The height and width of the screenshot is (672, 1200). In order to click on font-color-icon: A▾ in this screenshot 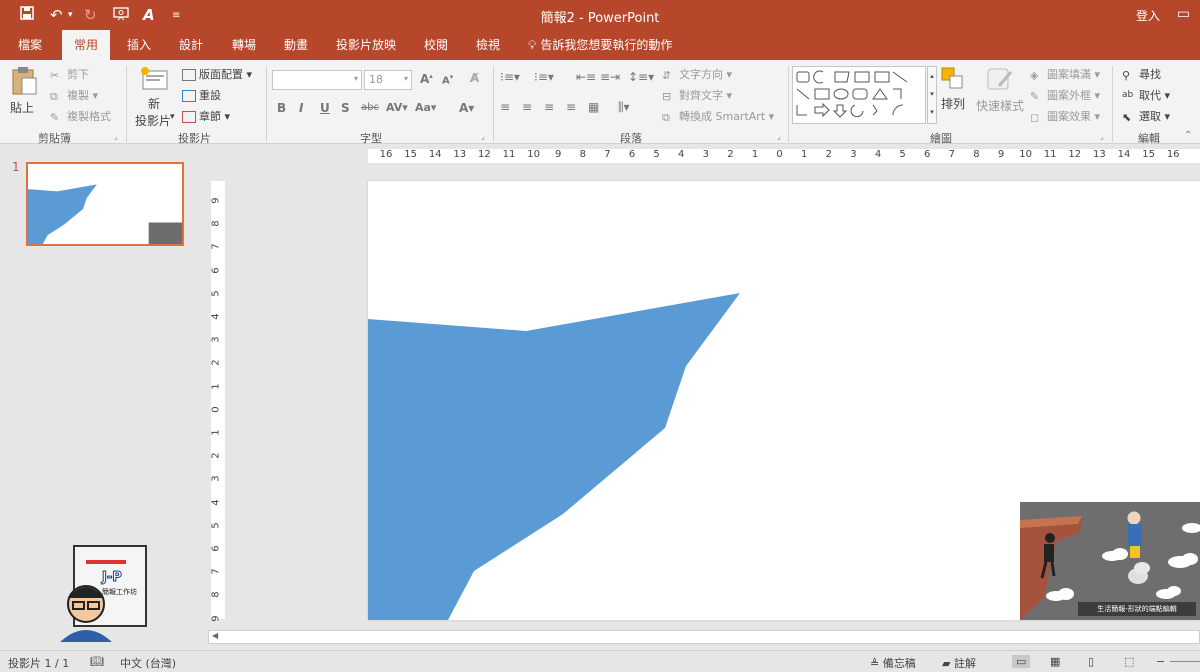, I will do `click(466, 108)`.